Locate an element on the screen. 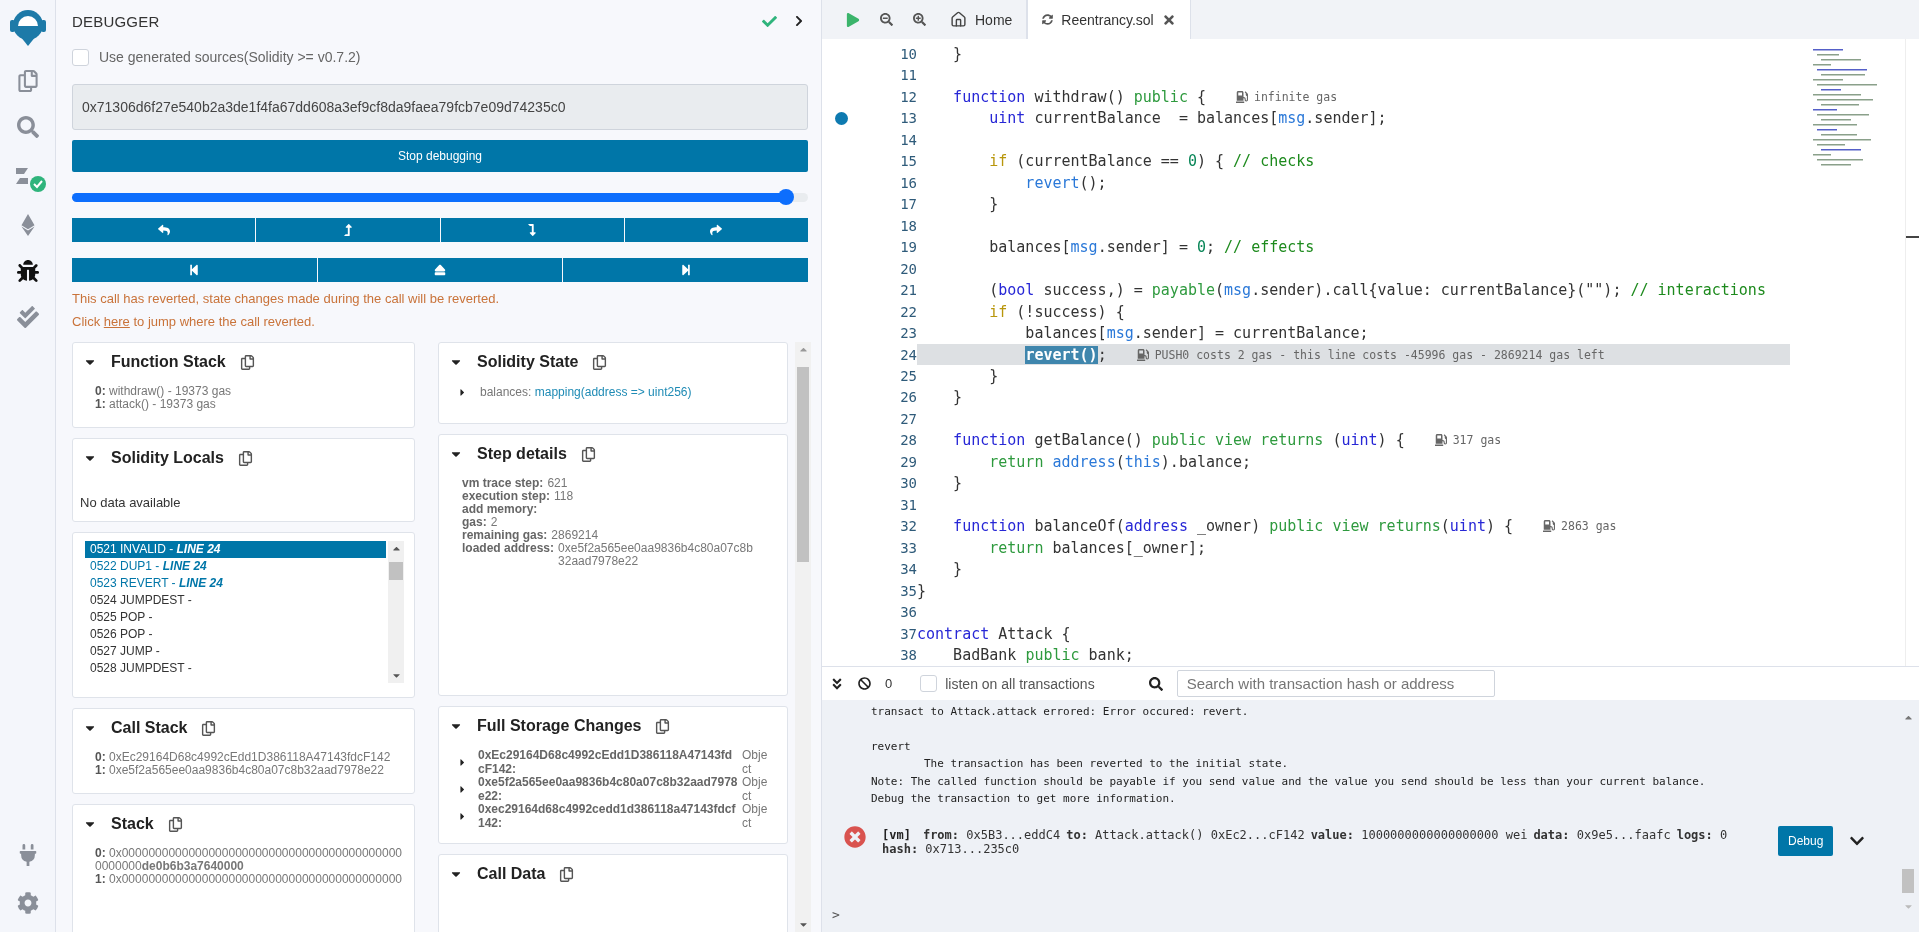 The height and width of the screenshot is (932, 1919). line-number: 25 is located at coordinates (908, 376).